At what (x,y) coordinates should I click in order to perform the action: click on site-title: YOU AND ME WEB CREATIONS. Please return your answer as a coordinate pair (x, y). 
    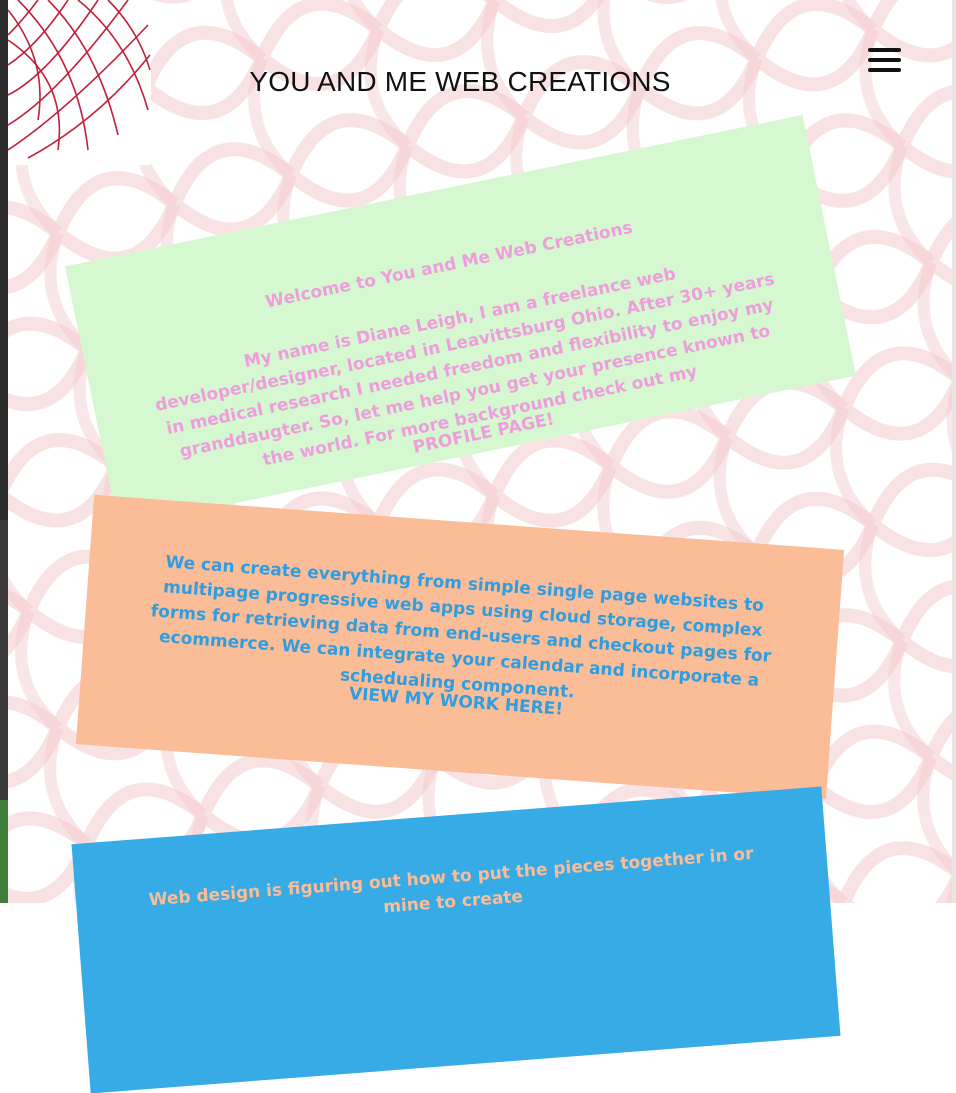
    Looking at the image, I should click on (460, 81).